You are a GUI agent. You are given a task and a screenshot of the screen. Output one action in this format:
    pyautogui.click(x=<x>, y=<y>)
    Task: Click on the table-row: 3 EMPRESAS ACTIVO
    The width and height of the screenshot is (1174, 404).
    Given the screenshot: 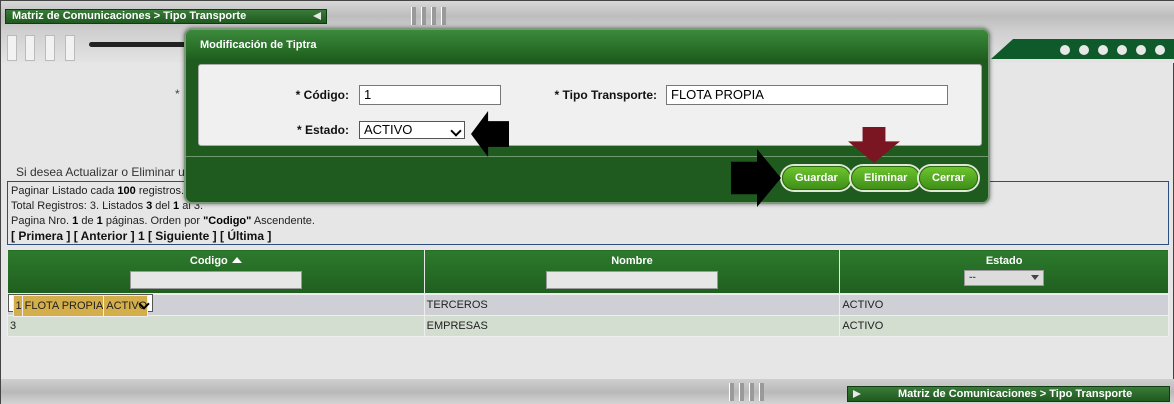 What is the action you would take?
    pyautogui.click(x=588, y=326)
    